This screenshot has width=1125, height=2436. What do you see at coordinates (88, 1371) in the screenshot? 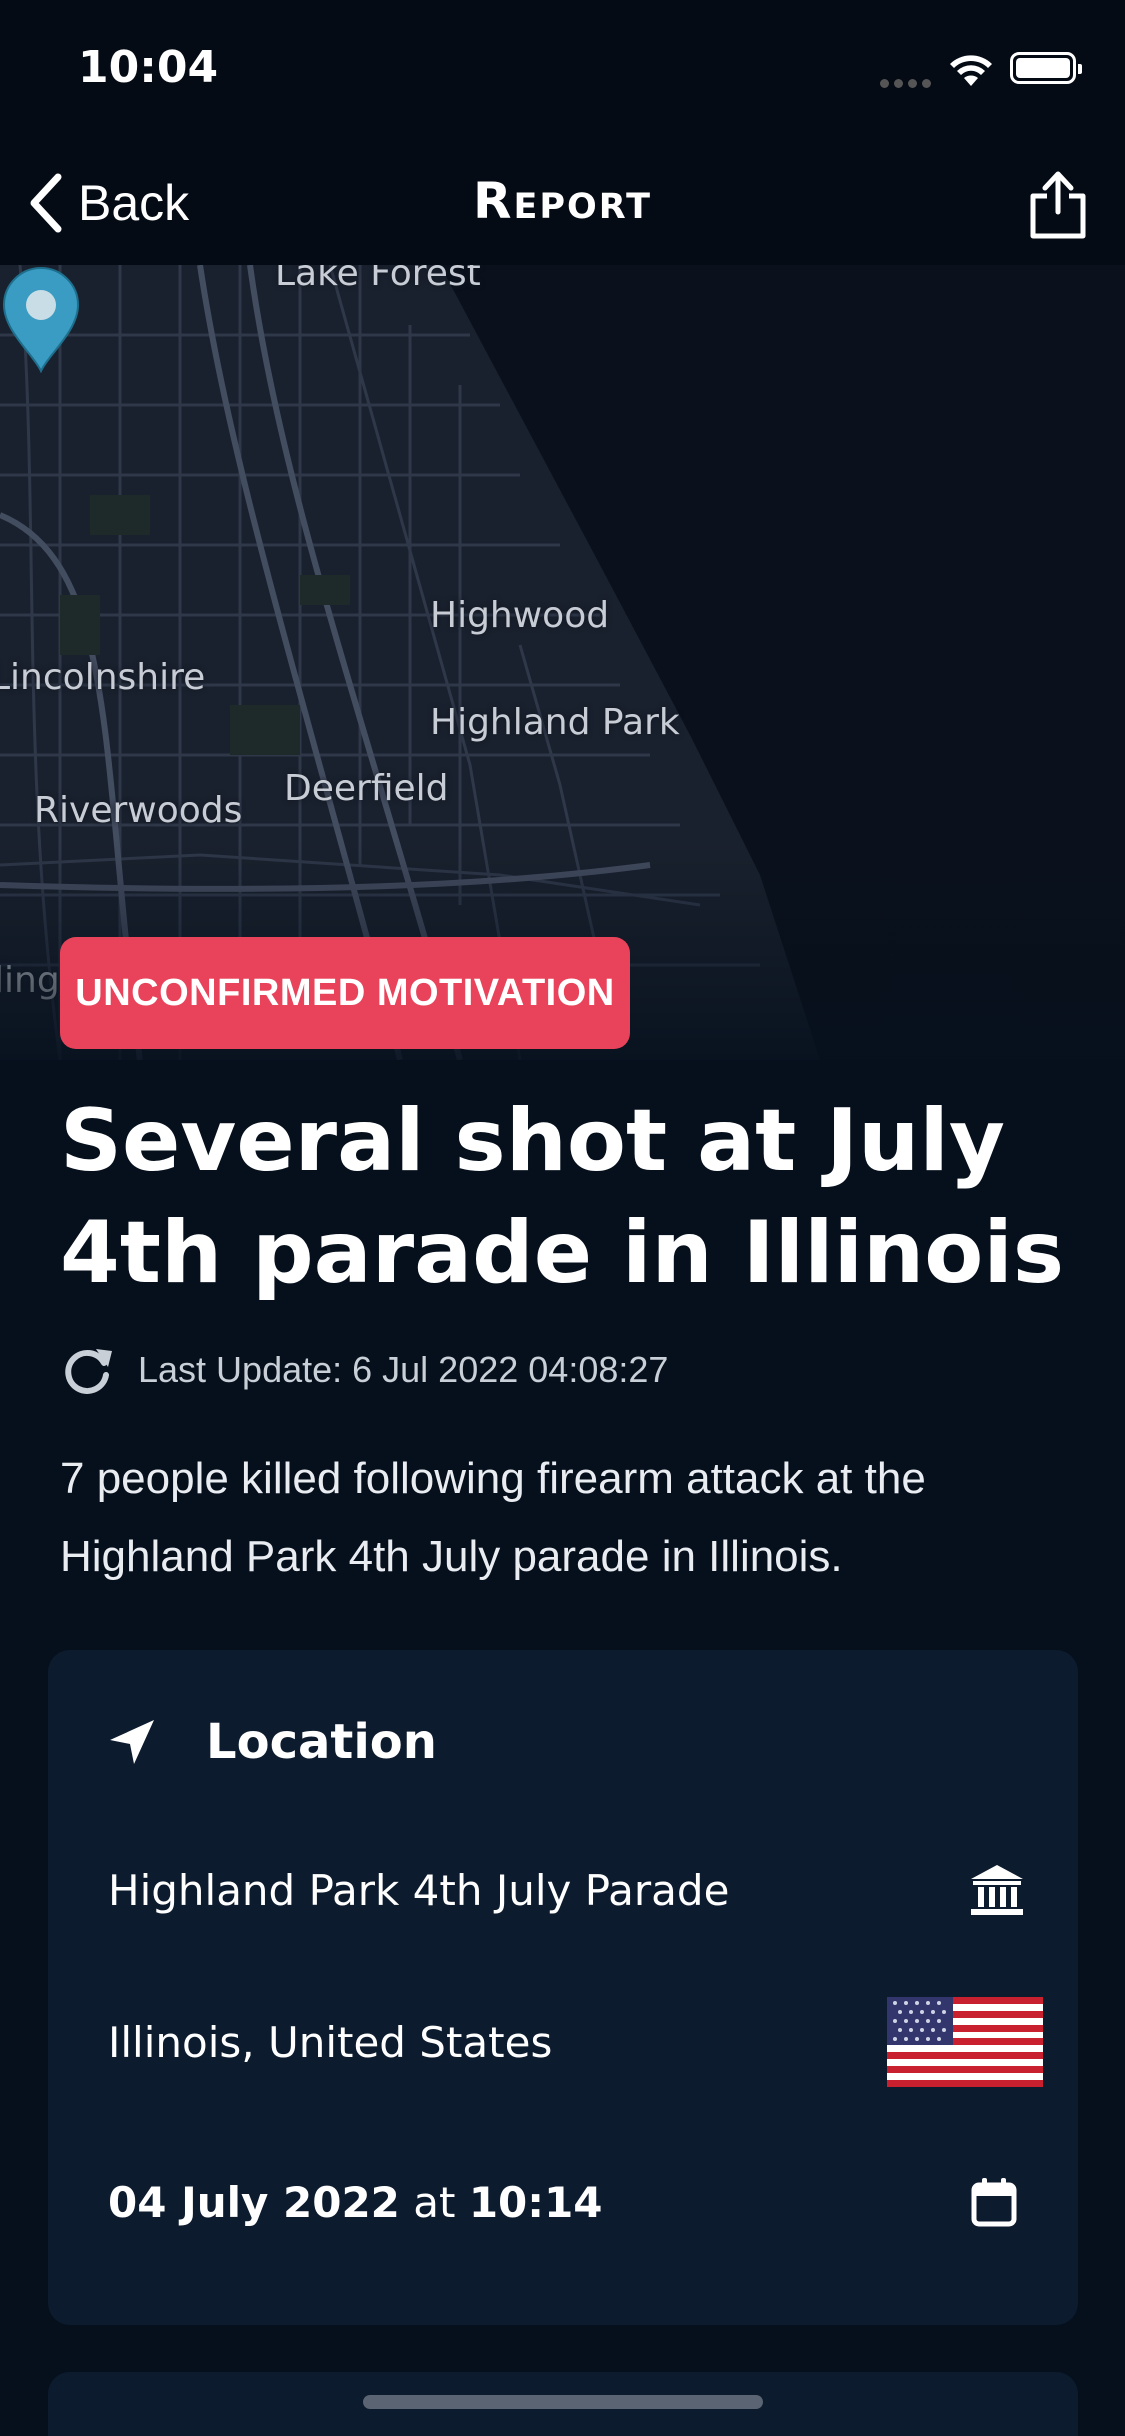
I see `refresh-icon` at bounding box center [88, 1371].